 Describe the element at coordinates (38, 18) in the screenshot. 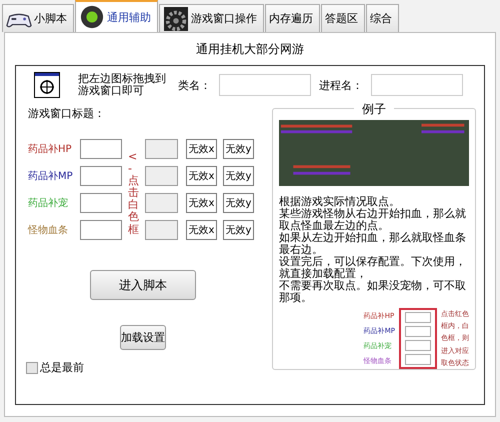

I see `tab: 小脚本` at that location.